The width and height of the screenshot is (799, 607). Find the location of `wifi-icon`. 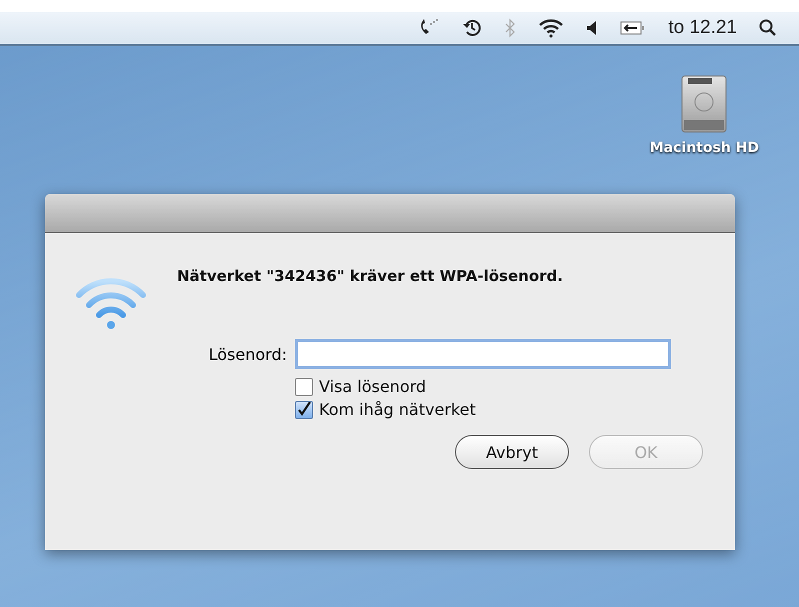

wifi-icon is located at coordinates (551, 28).